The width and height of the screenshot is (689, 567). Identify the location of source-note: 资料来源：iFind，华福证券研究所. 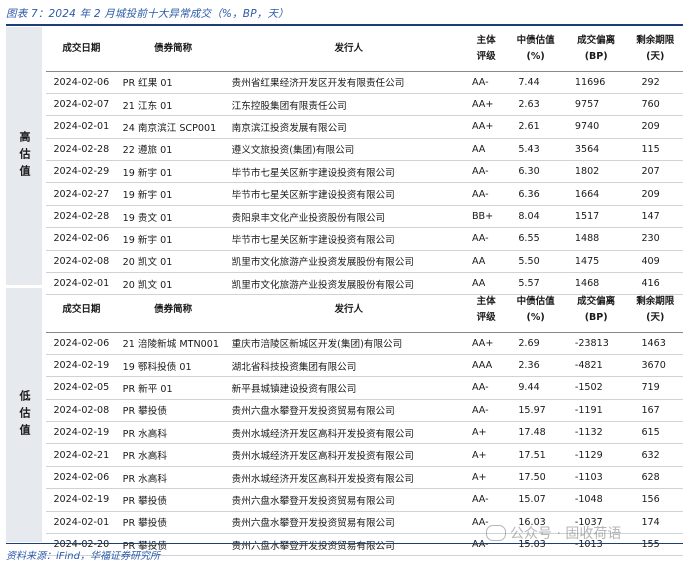
(83, 556).